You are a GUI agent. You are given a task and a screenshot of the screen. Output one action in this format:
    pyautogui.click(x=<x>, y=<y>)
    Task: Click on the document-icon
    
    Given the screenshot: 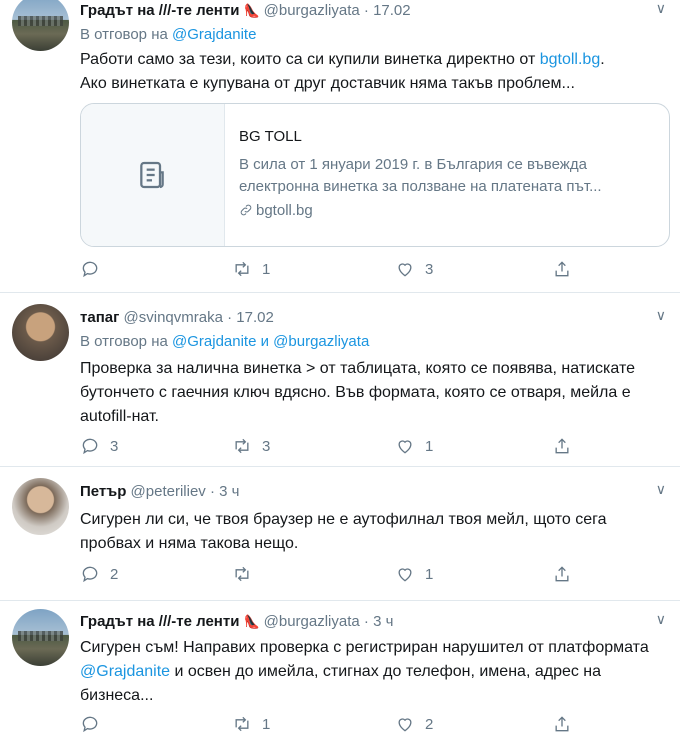 What is the action you would take?
    pyautogui.click(x=152, y=175)
    